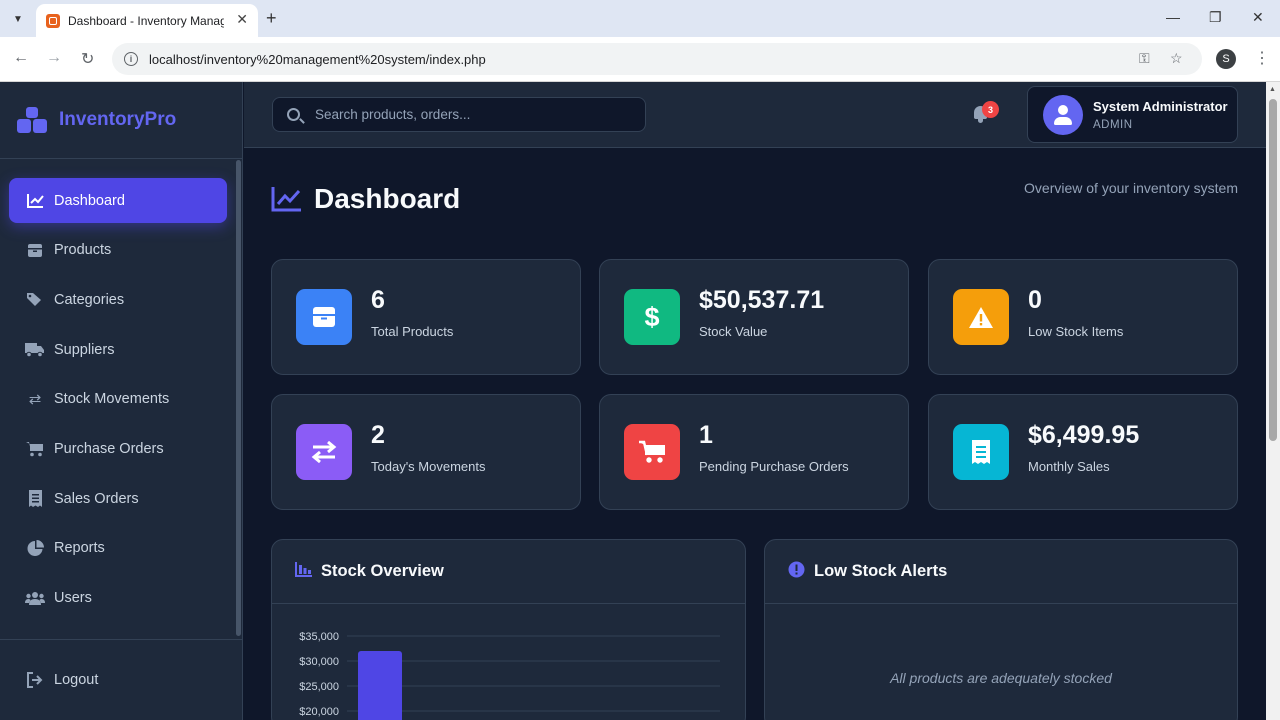  Describe the element at coordinates (881, 571) in the screenshot. I see `panel-title: Low Stock Alerts` at that location.